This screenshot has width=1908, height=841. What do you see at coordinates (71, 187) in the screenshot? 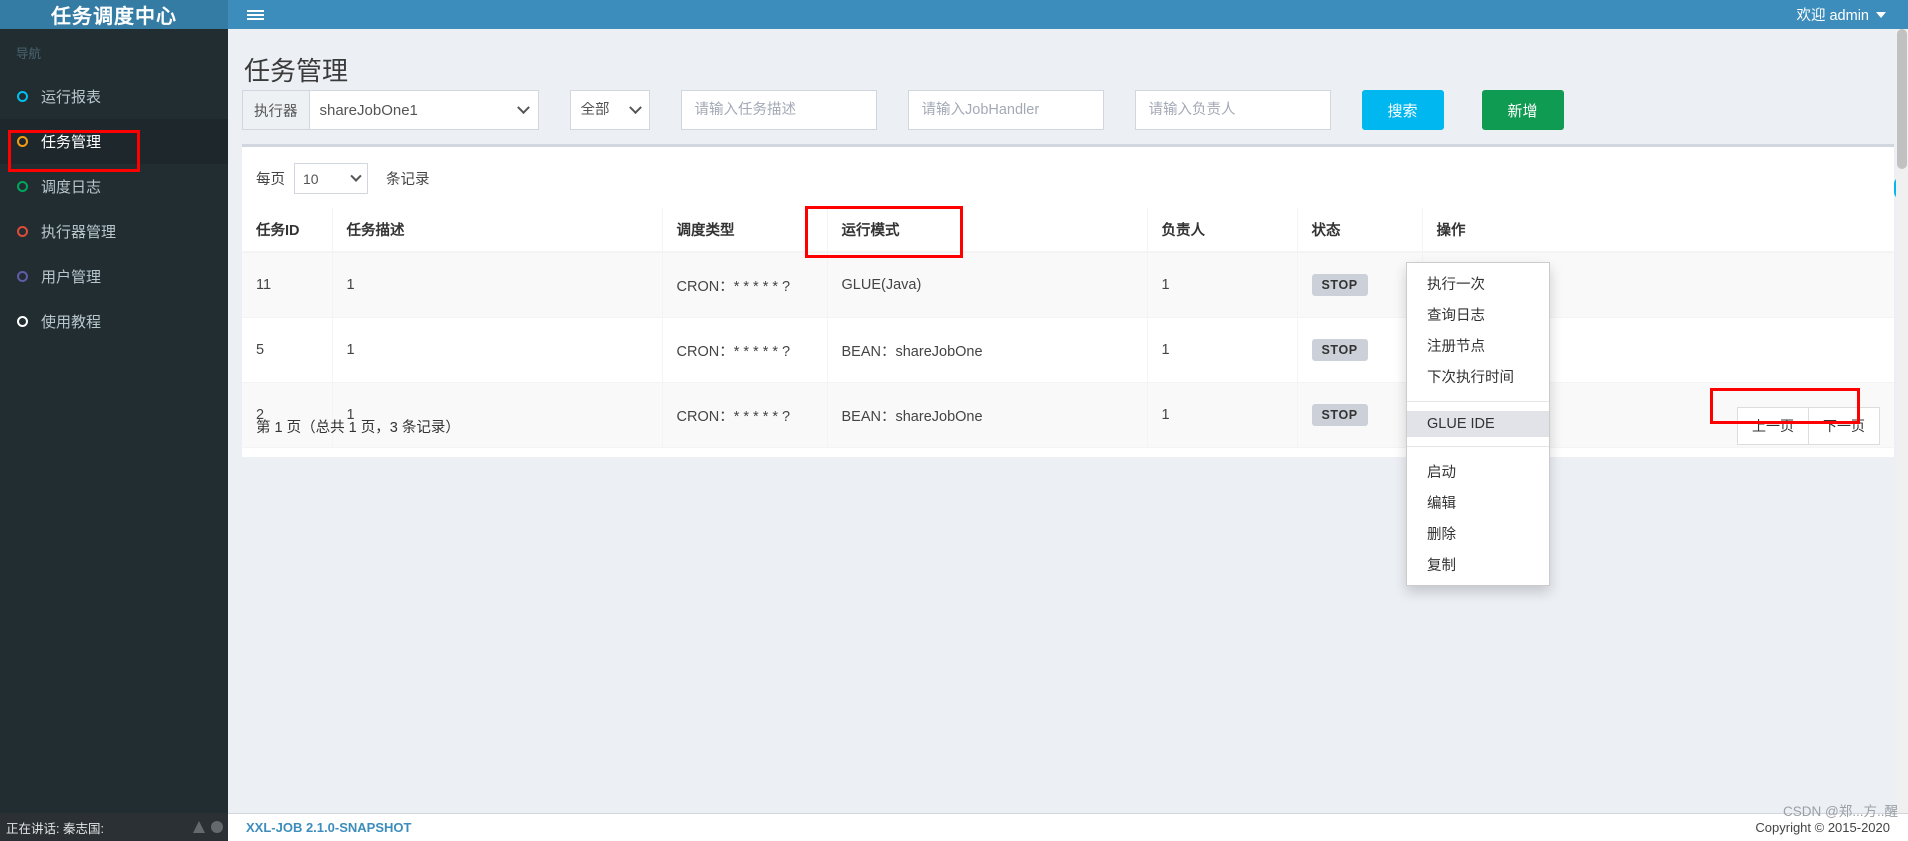
I see `sidebar-item-label: 调度日志` at bounding box center [71, 187].